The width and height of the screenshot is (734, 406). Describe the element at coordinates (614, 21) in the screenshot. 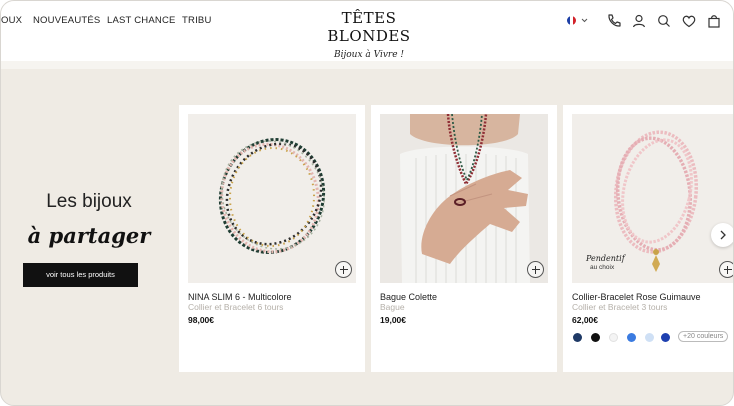

I see `phone-icon` at that location.